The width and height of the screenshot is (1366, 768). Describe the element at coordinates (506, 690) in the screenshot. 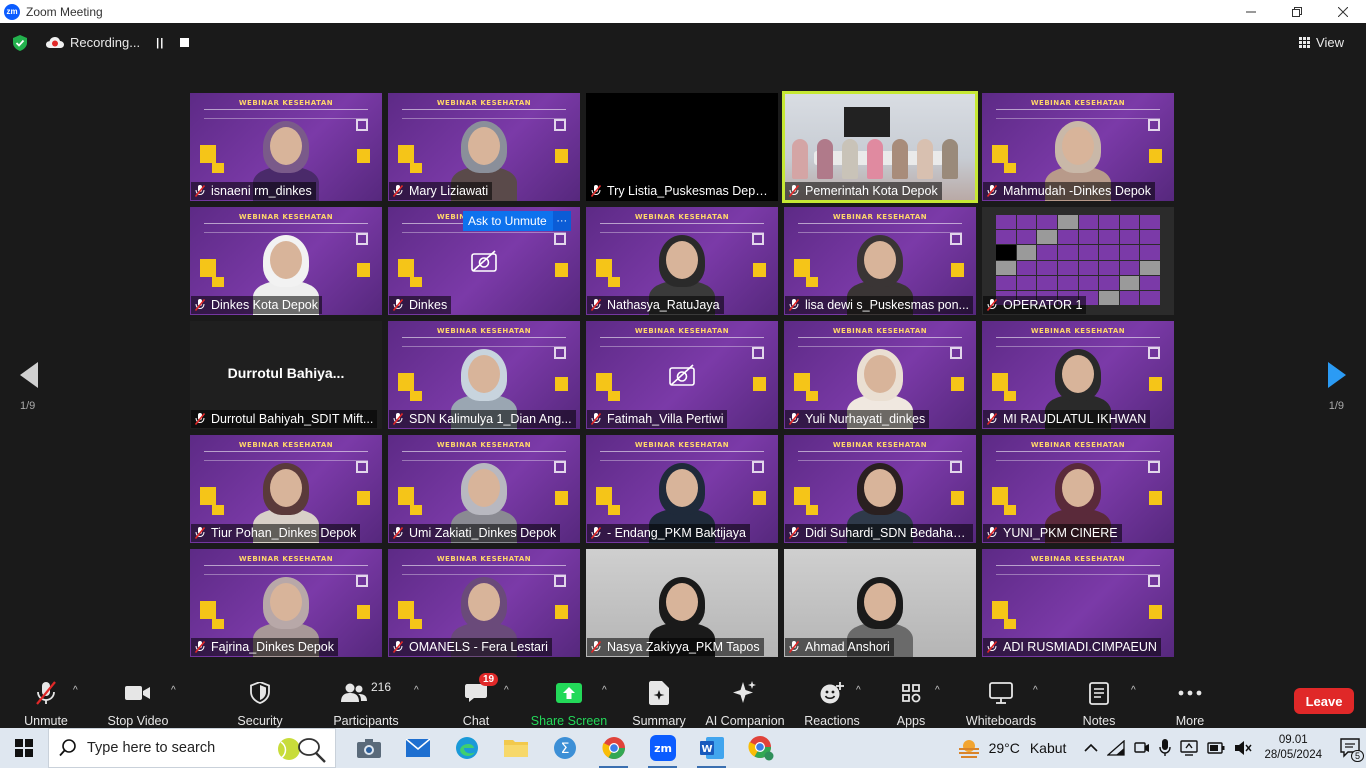

I see `chat-options-chevron-icon: ^` at that location.